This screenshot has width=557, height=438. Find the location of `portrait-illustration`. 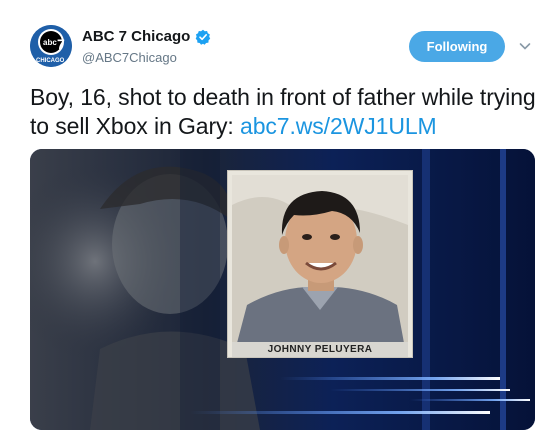

portrait-illustration is located at coordinates (320, 259).